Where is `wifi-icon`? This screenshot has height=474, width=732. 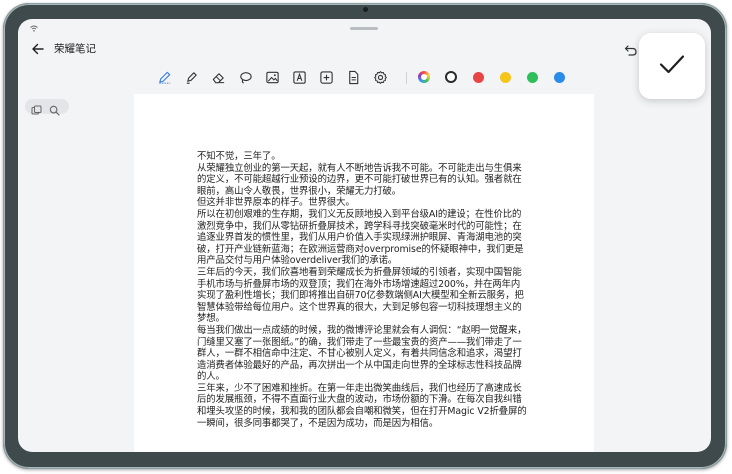 wifi-icon is located at coordinates (34, 29).